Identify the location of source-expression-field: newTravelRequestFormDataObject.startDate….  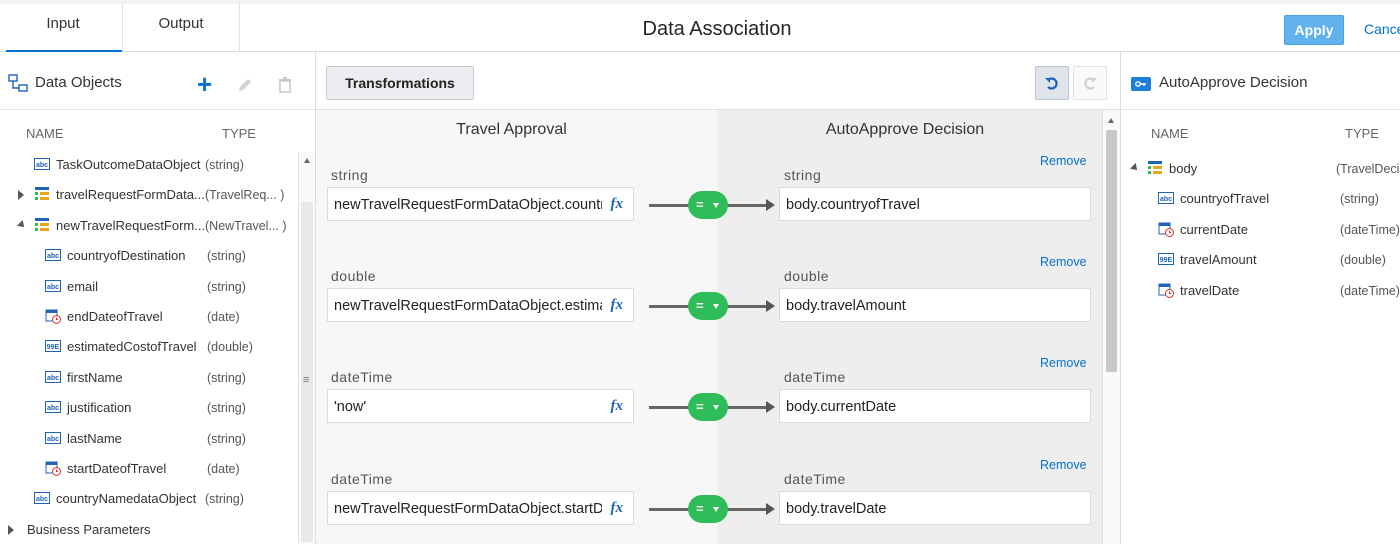
(480, 508).